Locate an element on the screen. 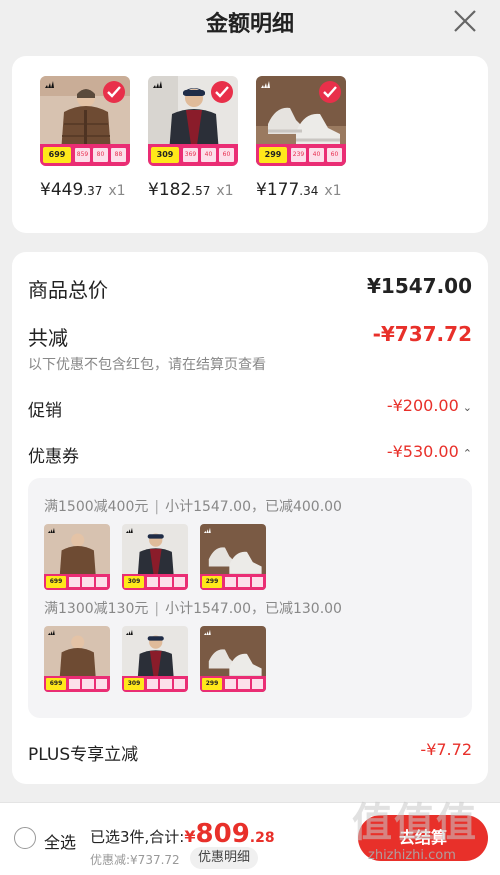 This screenshot has height=875, width=500. price-tag-cell: 60 is located at coordinates (226, 155).